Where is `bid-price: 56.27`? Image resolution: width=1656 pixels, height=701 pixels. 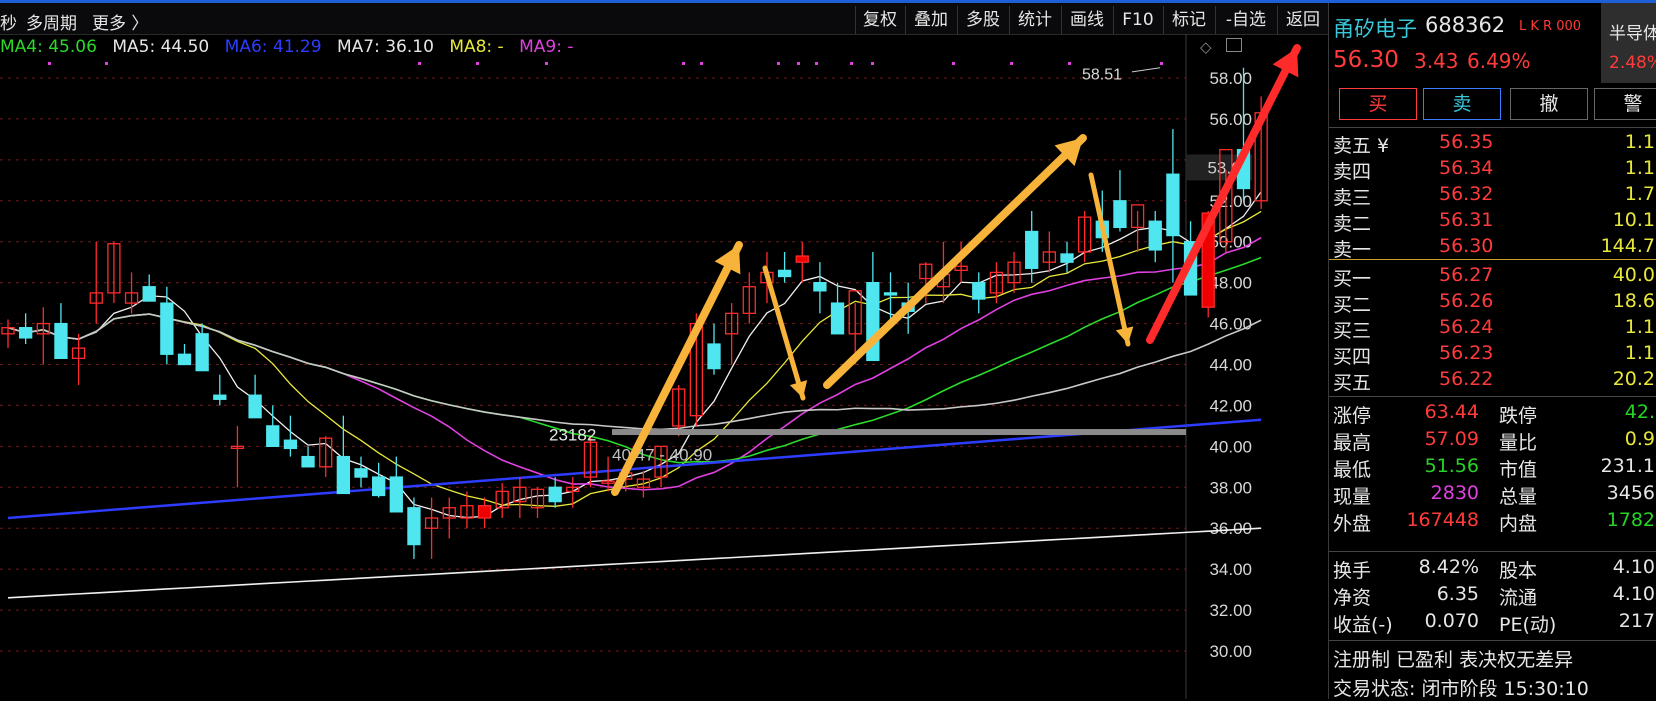
bid-price: 56.27 is located at coordinates (1466, 275).